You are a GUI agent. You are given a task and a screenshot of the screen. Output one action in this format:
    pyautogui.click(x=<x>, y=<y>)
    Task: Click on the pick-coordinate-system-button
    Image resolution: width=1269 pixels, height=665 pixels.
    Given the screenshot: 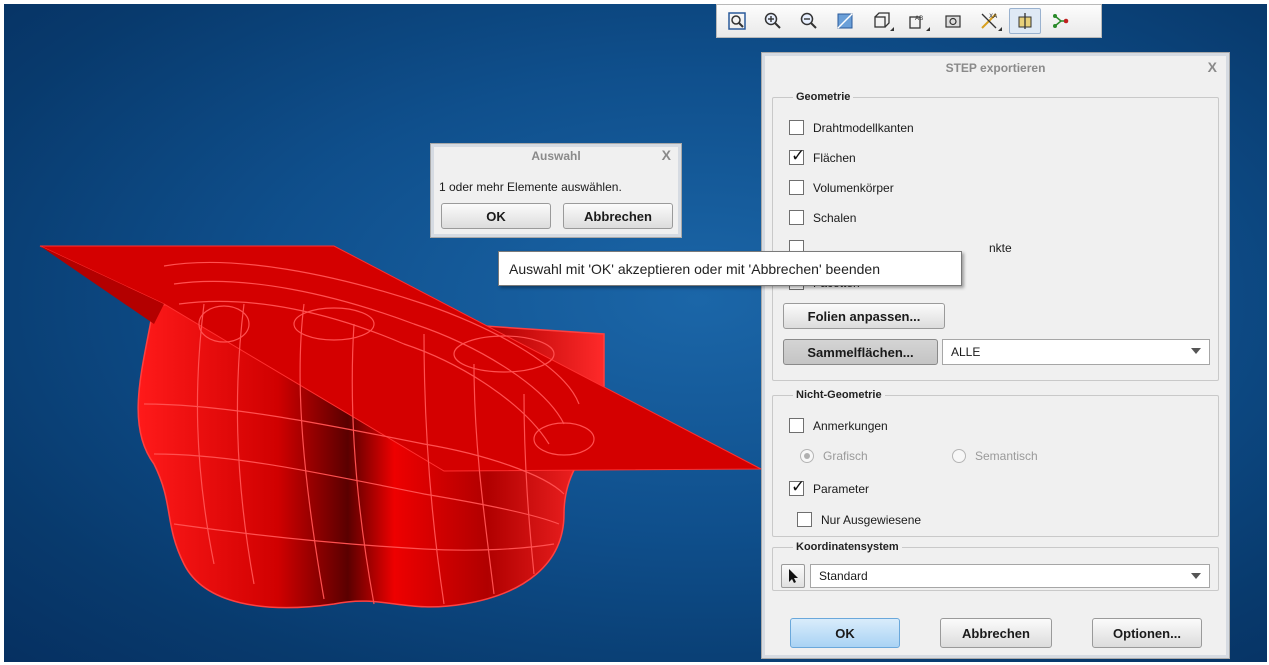 What is the action you would take?
    pyautogui.click(x=793, y=576)
    